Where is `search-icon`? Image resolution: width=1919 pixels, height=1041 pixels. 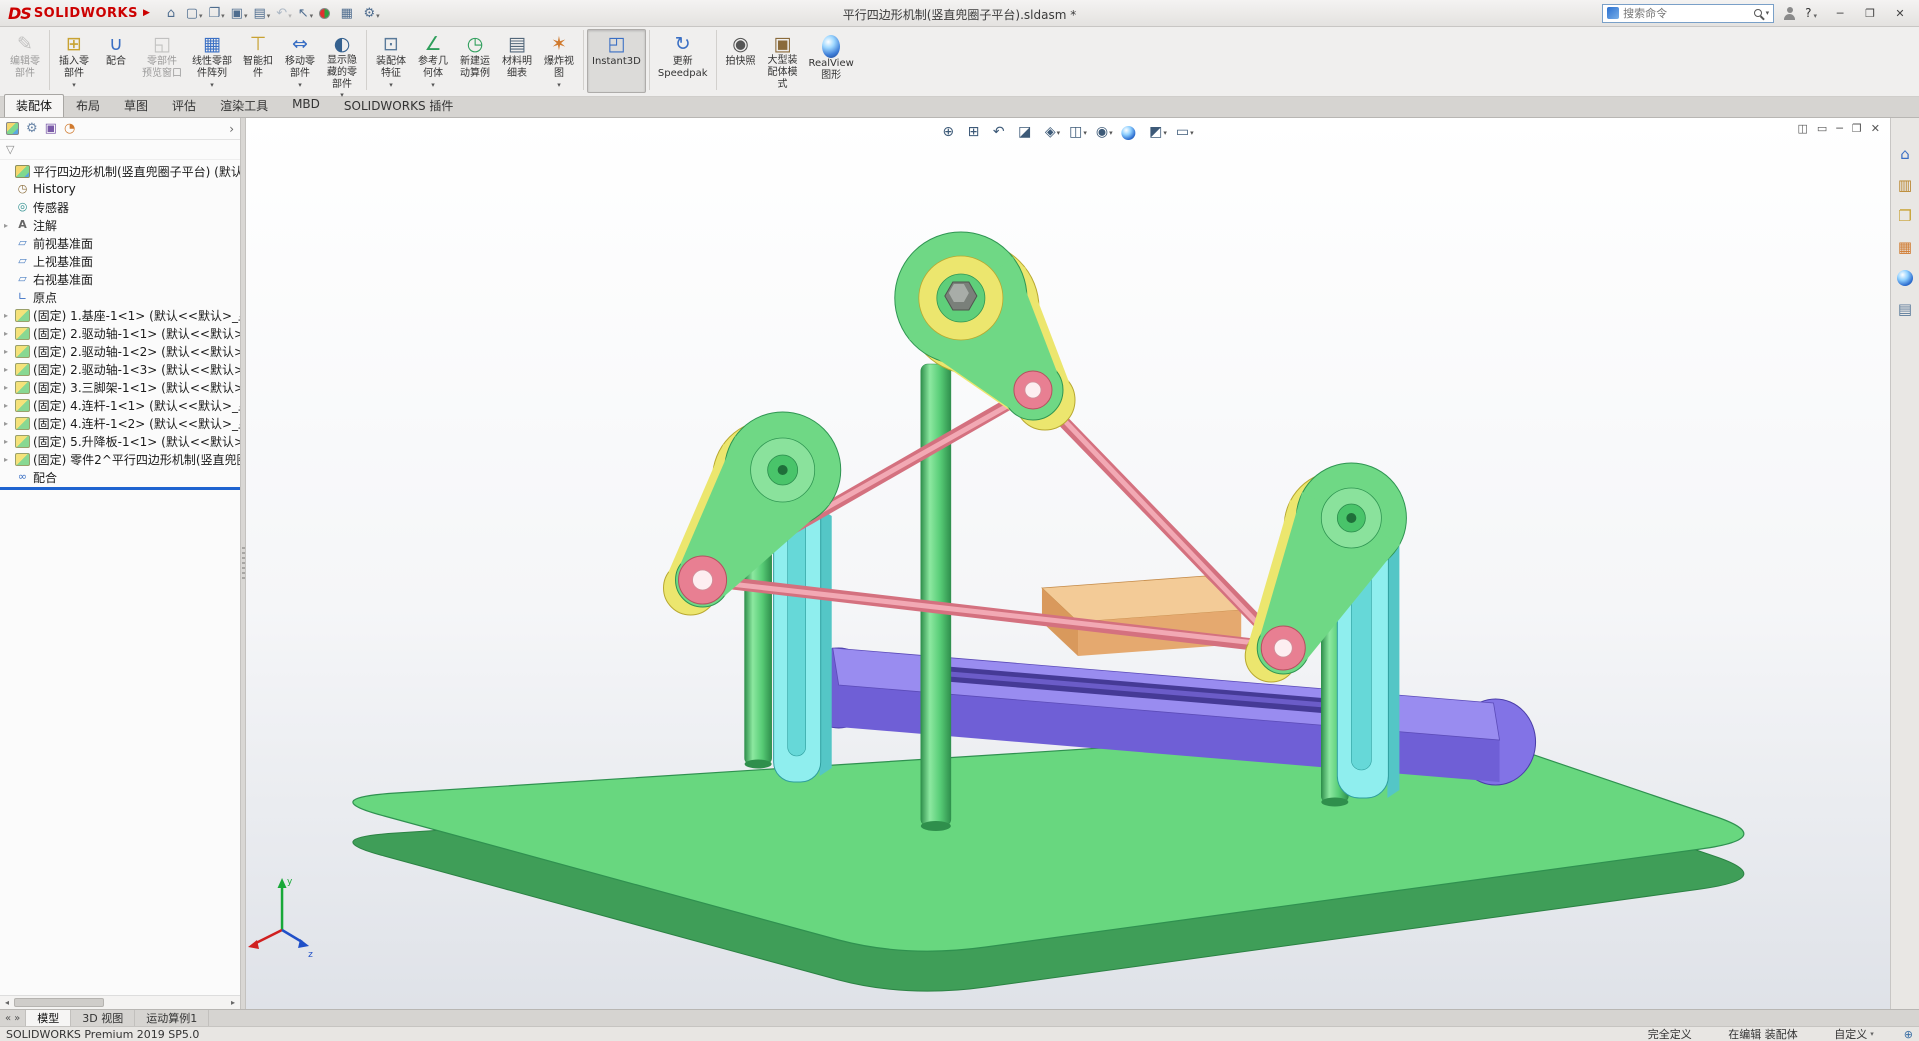 search-icon is located at coordinates (1757, 13).